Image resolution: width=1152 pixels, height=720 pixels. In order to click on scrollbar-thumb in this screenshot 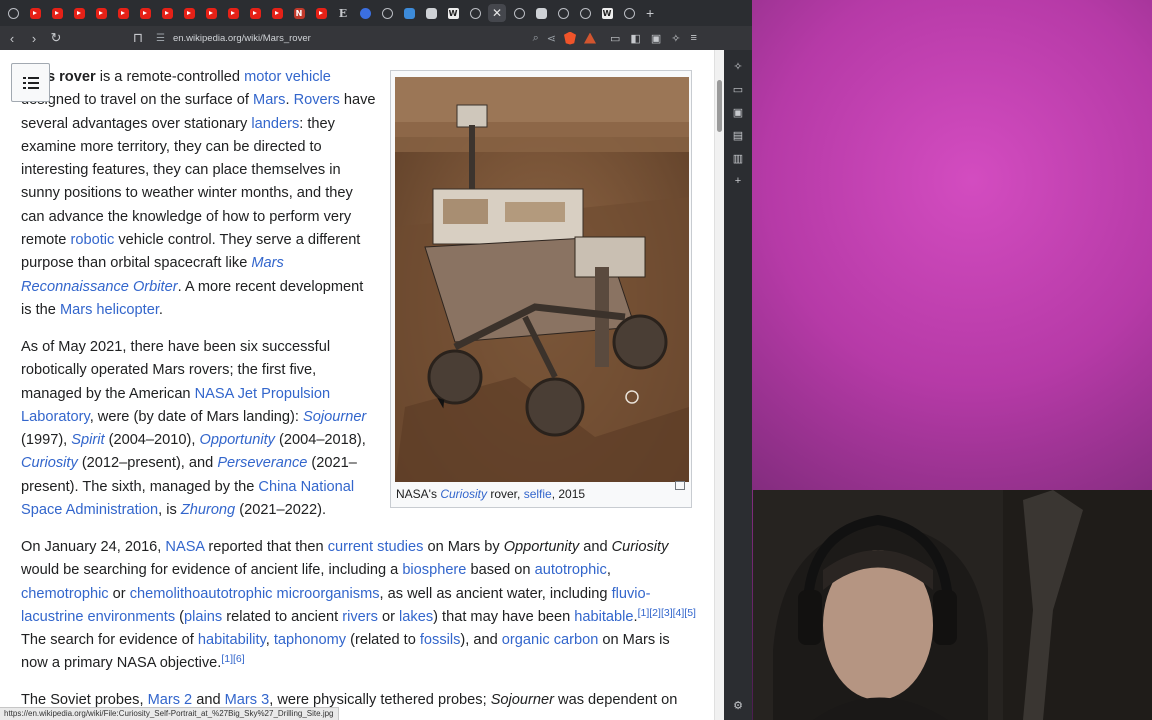, I will do `click(719, 106)`.